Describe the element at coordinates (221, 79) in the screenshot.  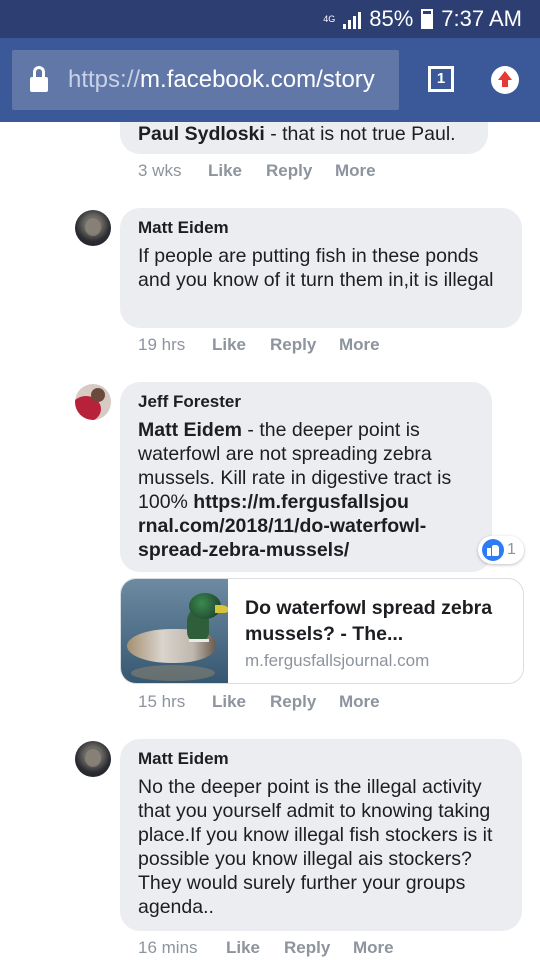
I see `url-text: https://m.facebook.com/story` at that location.